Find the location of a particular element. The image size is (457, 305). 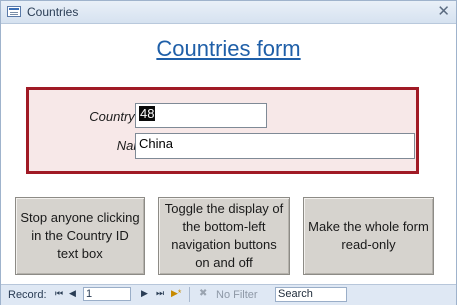

record-navigation-bar: Record: ⏮ ◀ 1 ▶ ⏭ ▶* ✖ No Filter Search is located at coordinates (228, 294).